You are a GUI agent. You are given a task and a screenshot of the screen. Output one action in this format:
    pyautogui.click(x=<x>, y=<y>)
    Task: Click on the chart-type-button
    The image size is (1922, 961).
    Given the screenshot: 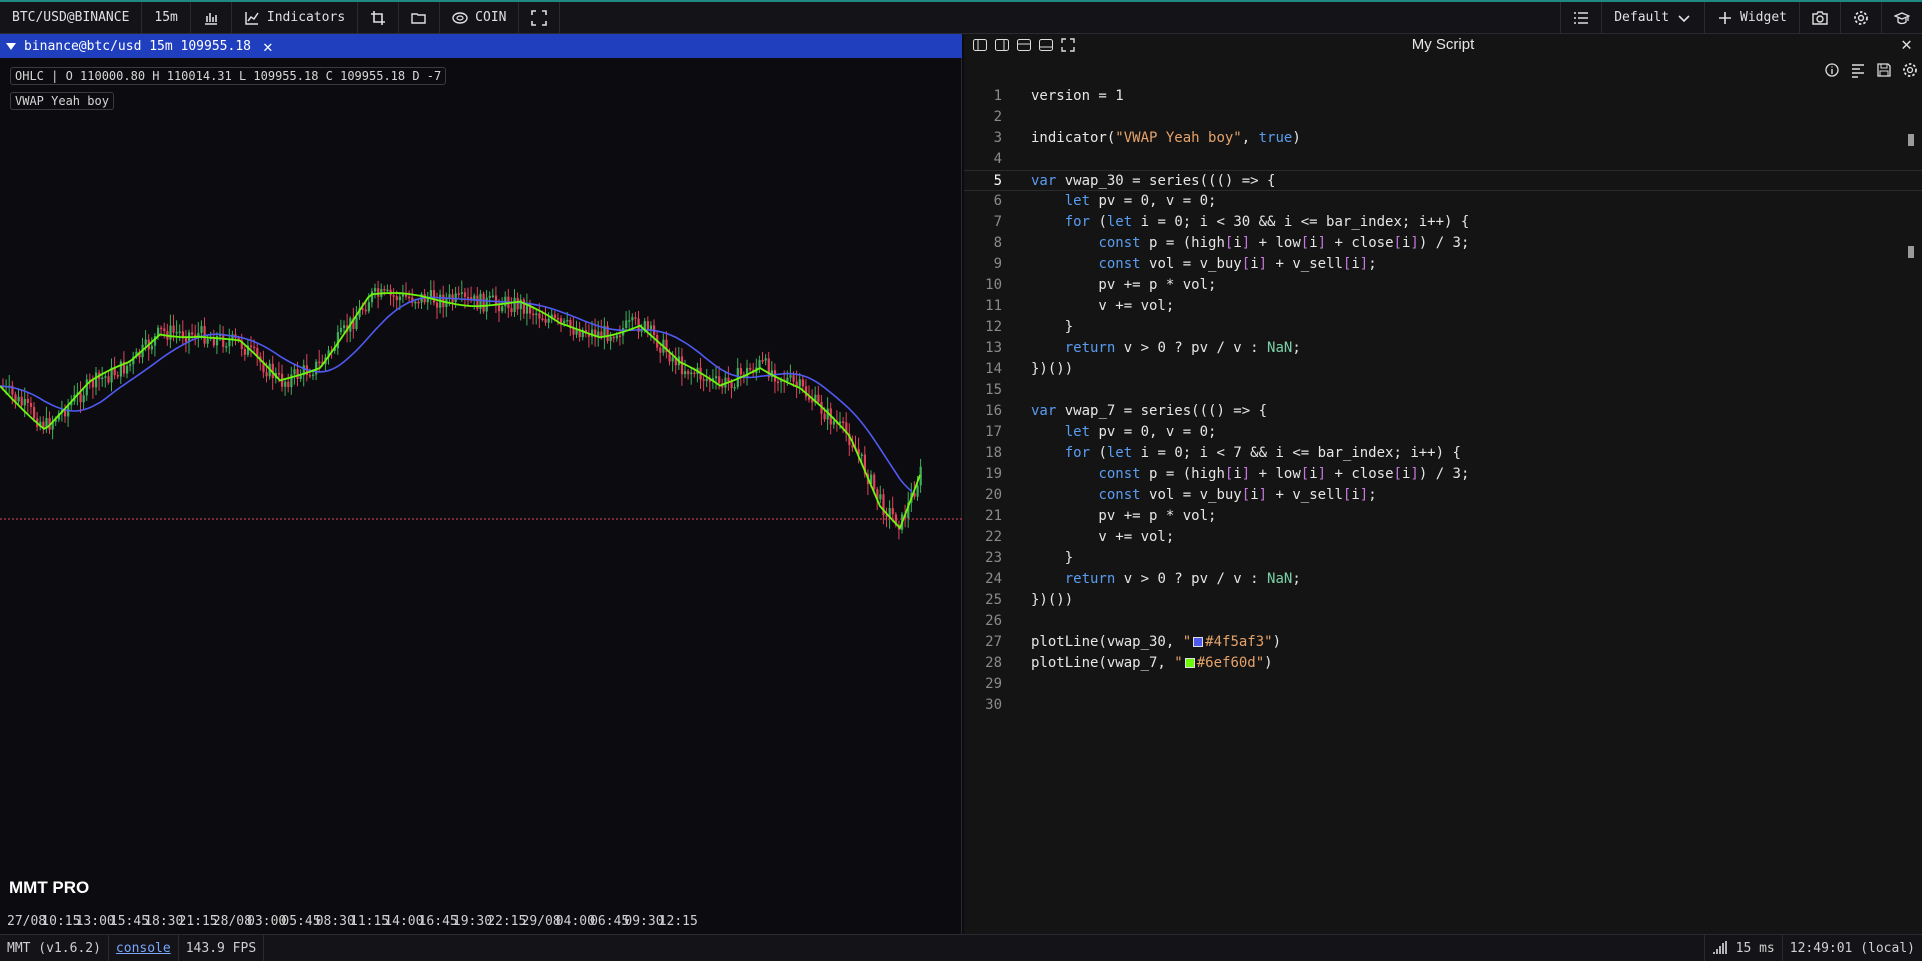 What is the action you would take?
    pyautogui.click(x=211, y=17)
    